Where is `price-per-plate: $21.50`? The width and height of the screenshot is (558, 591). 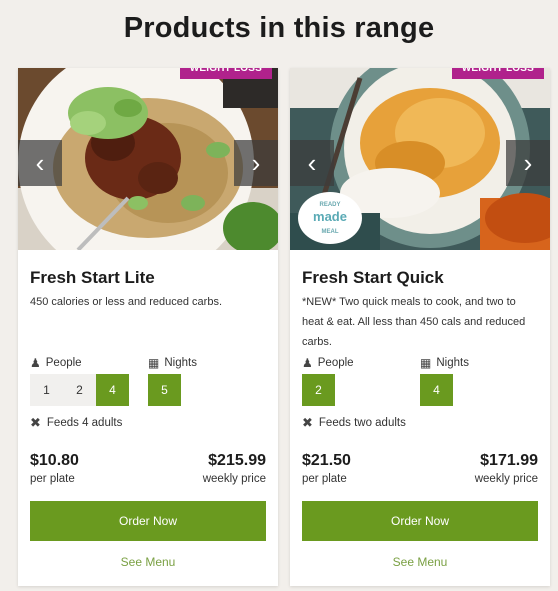 price-per-plate: $21.50 is located at coordinates (326, 460).